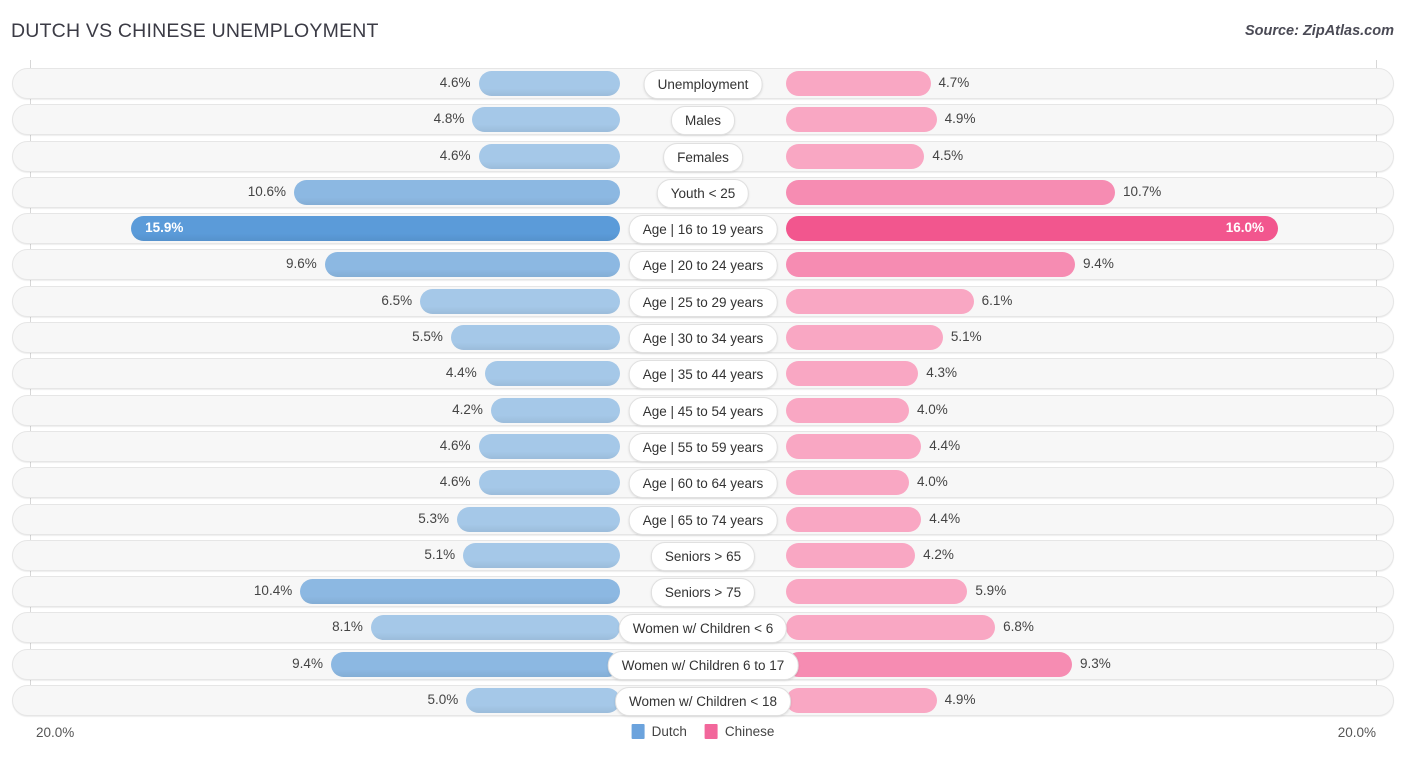 The height and width of the screenshot is (757, 1406). What do you see at coordinates (948, 155) in the screenshot?
I see `value-label-chinese: 4.5%` at bounding box center [948, 155].